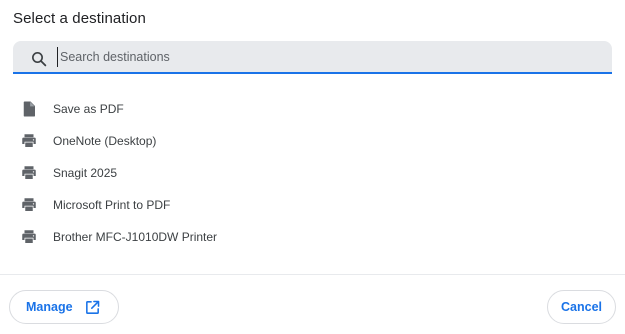 The image size is (625, 334). What do you see at coordinates (85, 173) in the screenshot?
I see `destination-label: Snagit 2025` at bounding box center [85, 173].